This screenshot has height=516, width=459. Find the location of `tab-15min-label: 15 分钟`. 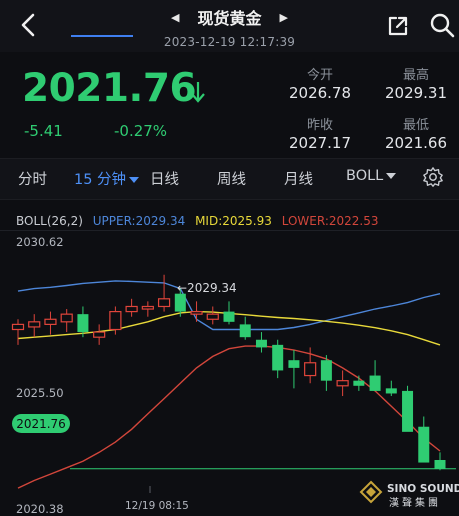

tab-15min-label: 15 分钟 is located at coordinates (100, 180).